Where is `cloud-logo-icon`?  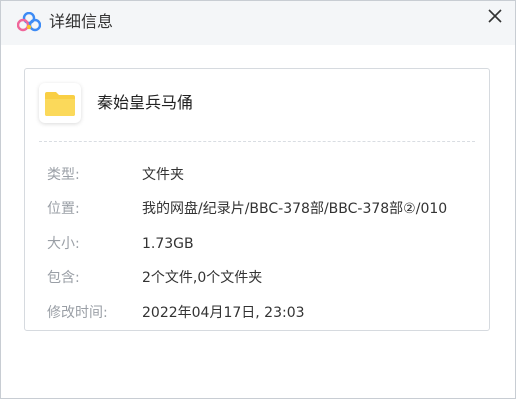
cloud-logo-icon is located at coordinates (29, 21).